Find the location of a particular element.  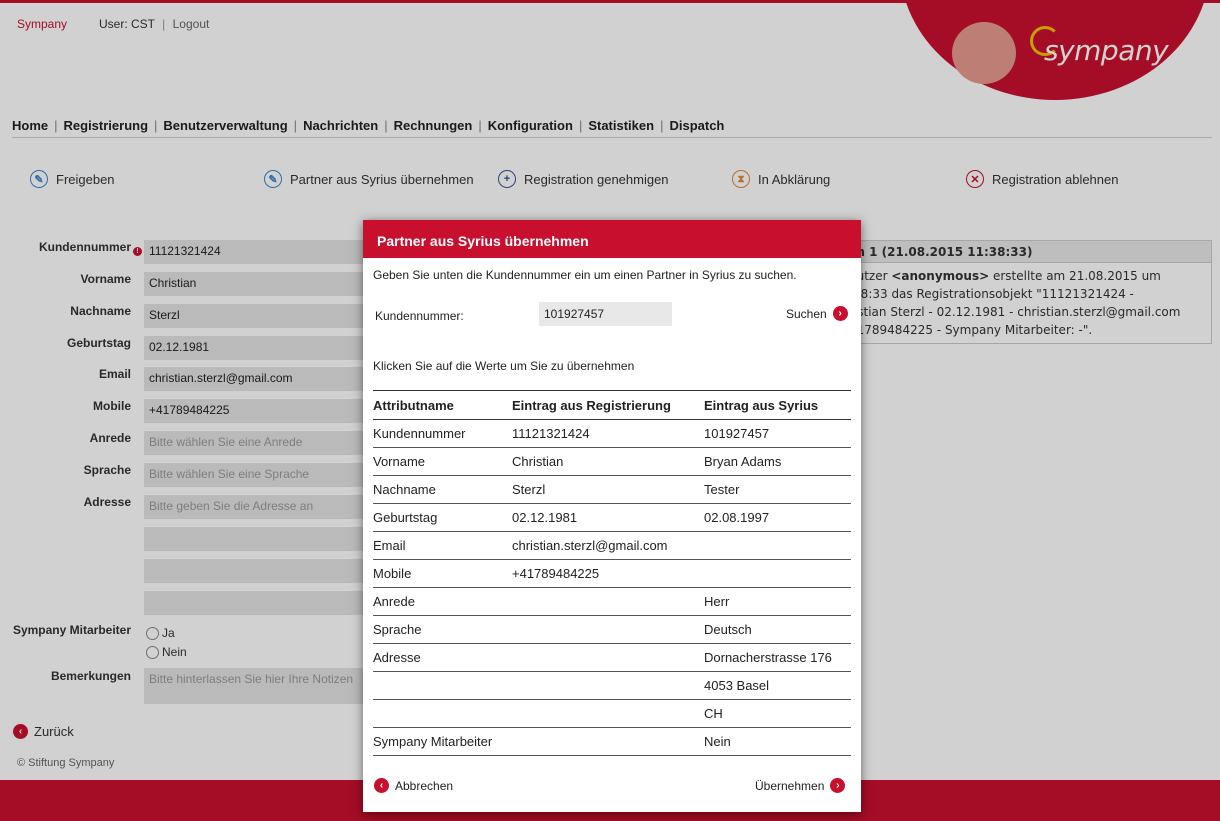

table-row: Sympany Mitarbeiter Nein is located at coordinates (612, 741).